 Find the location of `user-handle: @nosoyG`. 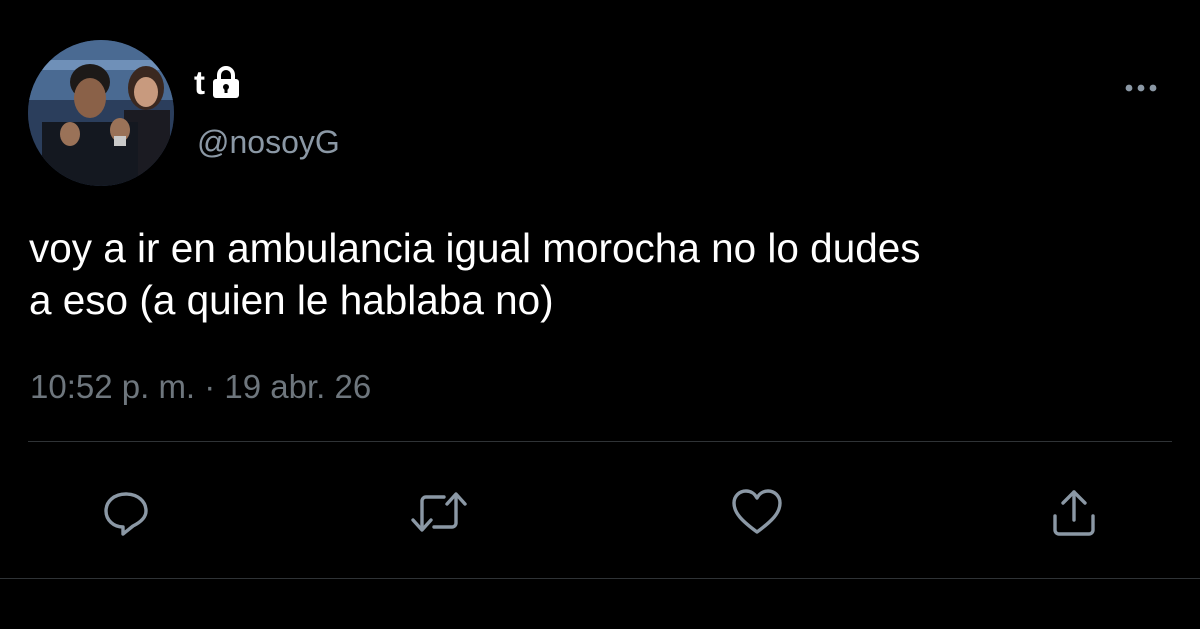

user-handle: @nosoyG is located at coordinates (268, 142).